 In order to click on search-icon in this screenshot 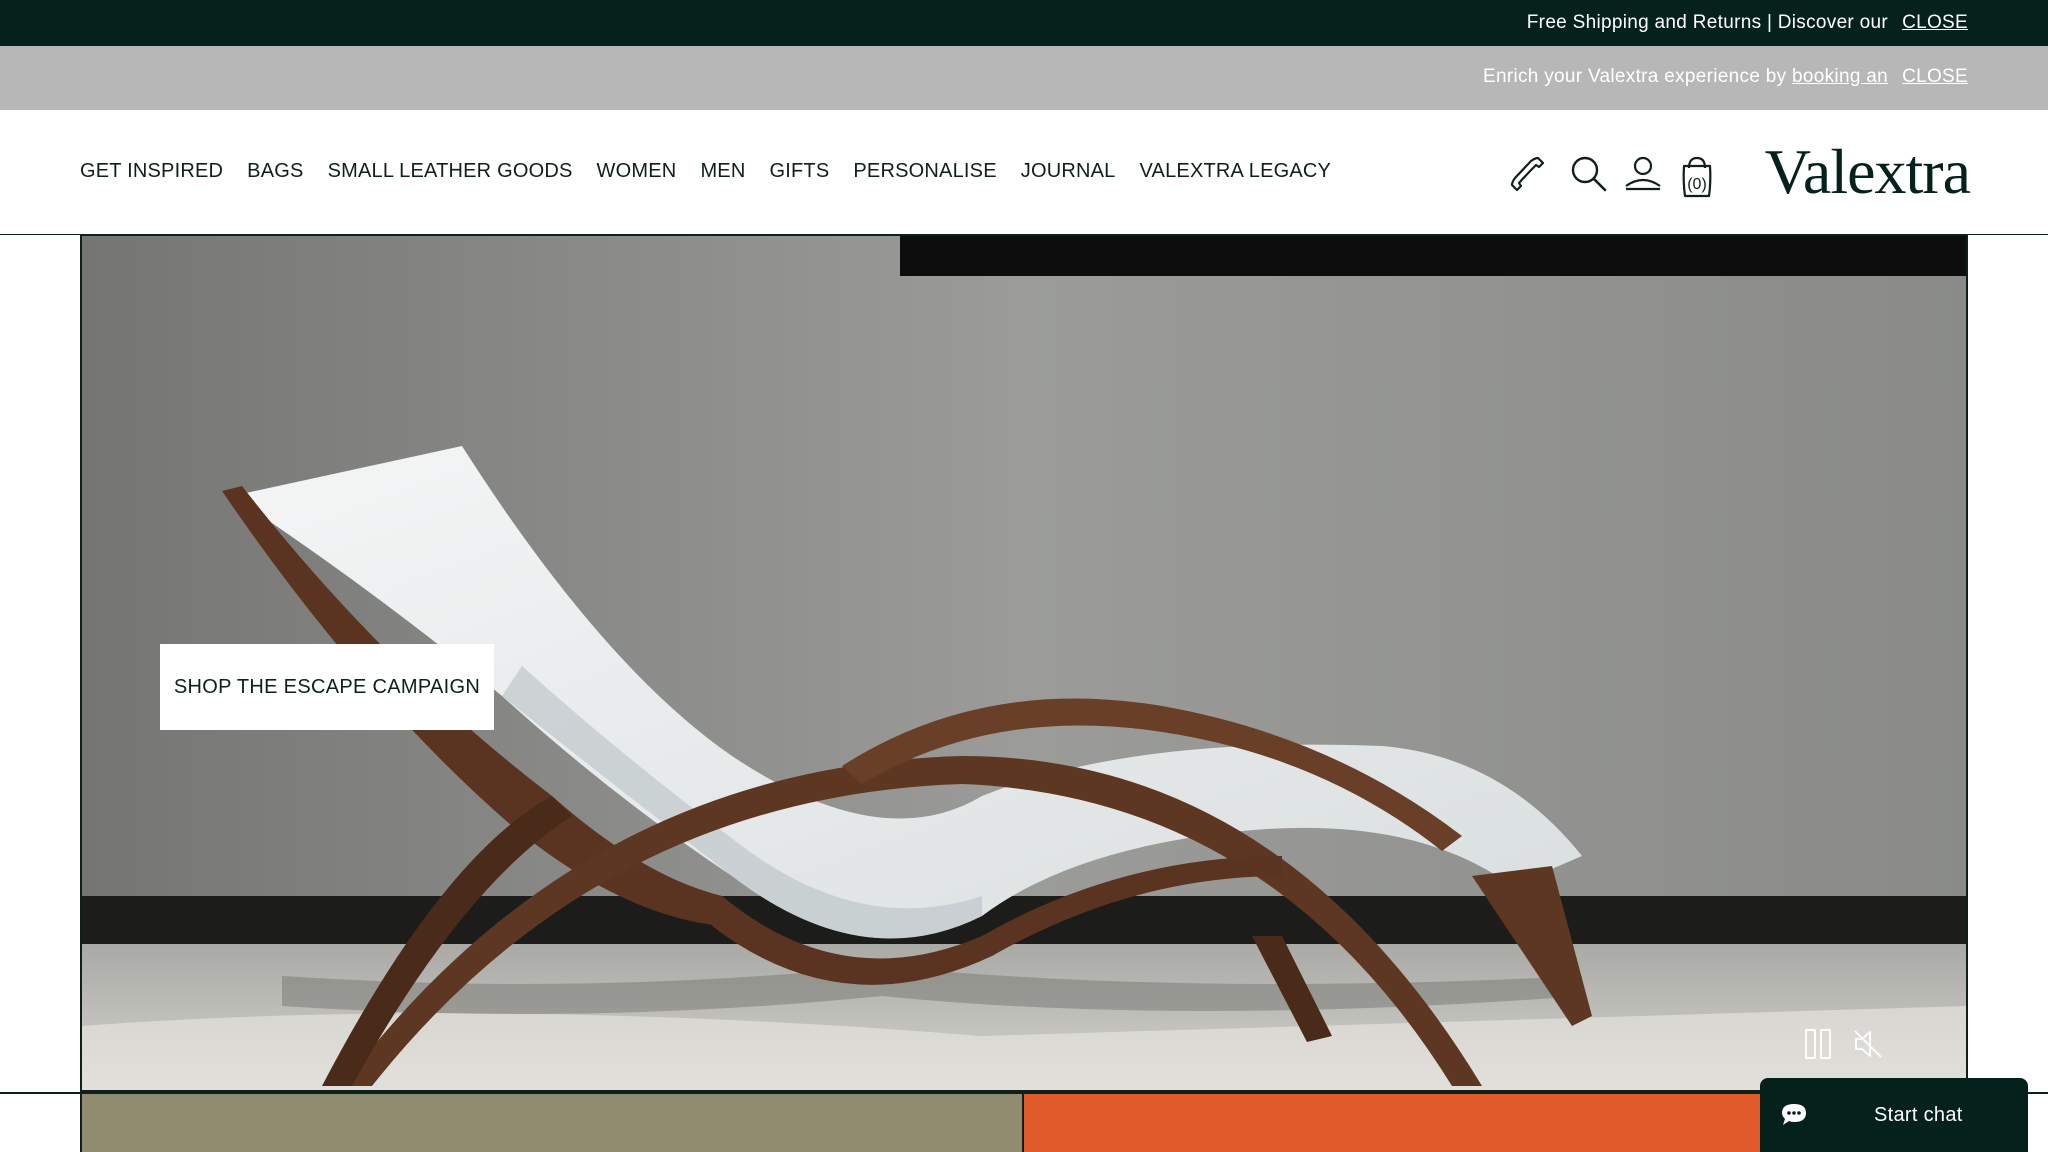, I will do `click(1589, 174)`.